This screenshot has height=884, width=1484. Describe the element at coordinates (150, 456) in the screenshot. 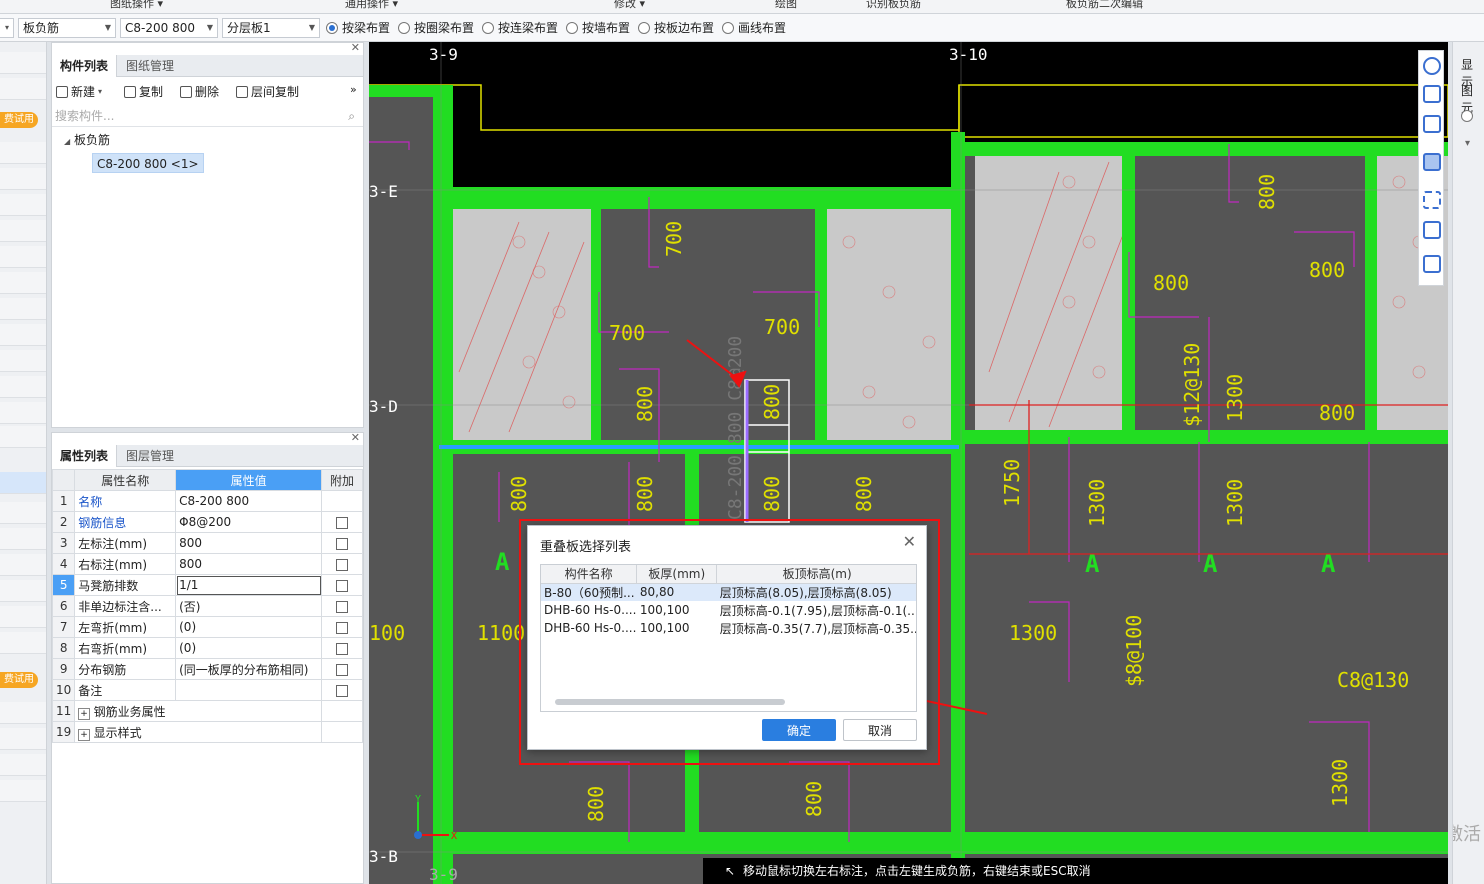

I see `tab-layer-manage: 图层管理` at that location.